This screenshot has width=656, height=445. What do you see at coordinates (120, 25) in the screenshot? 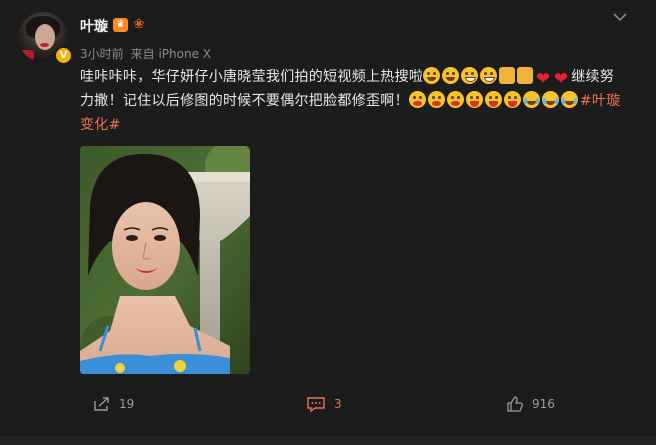
I see `crown-badge-icon: ♛` at bounding box center [120, 25].